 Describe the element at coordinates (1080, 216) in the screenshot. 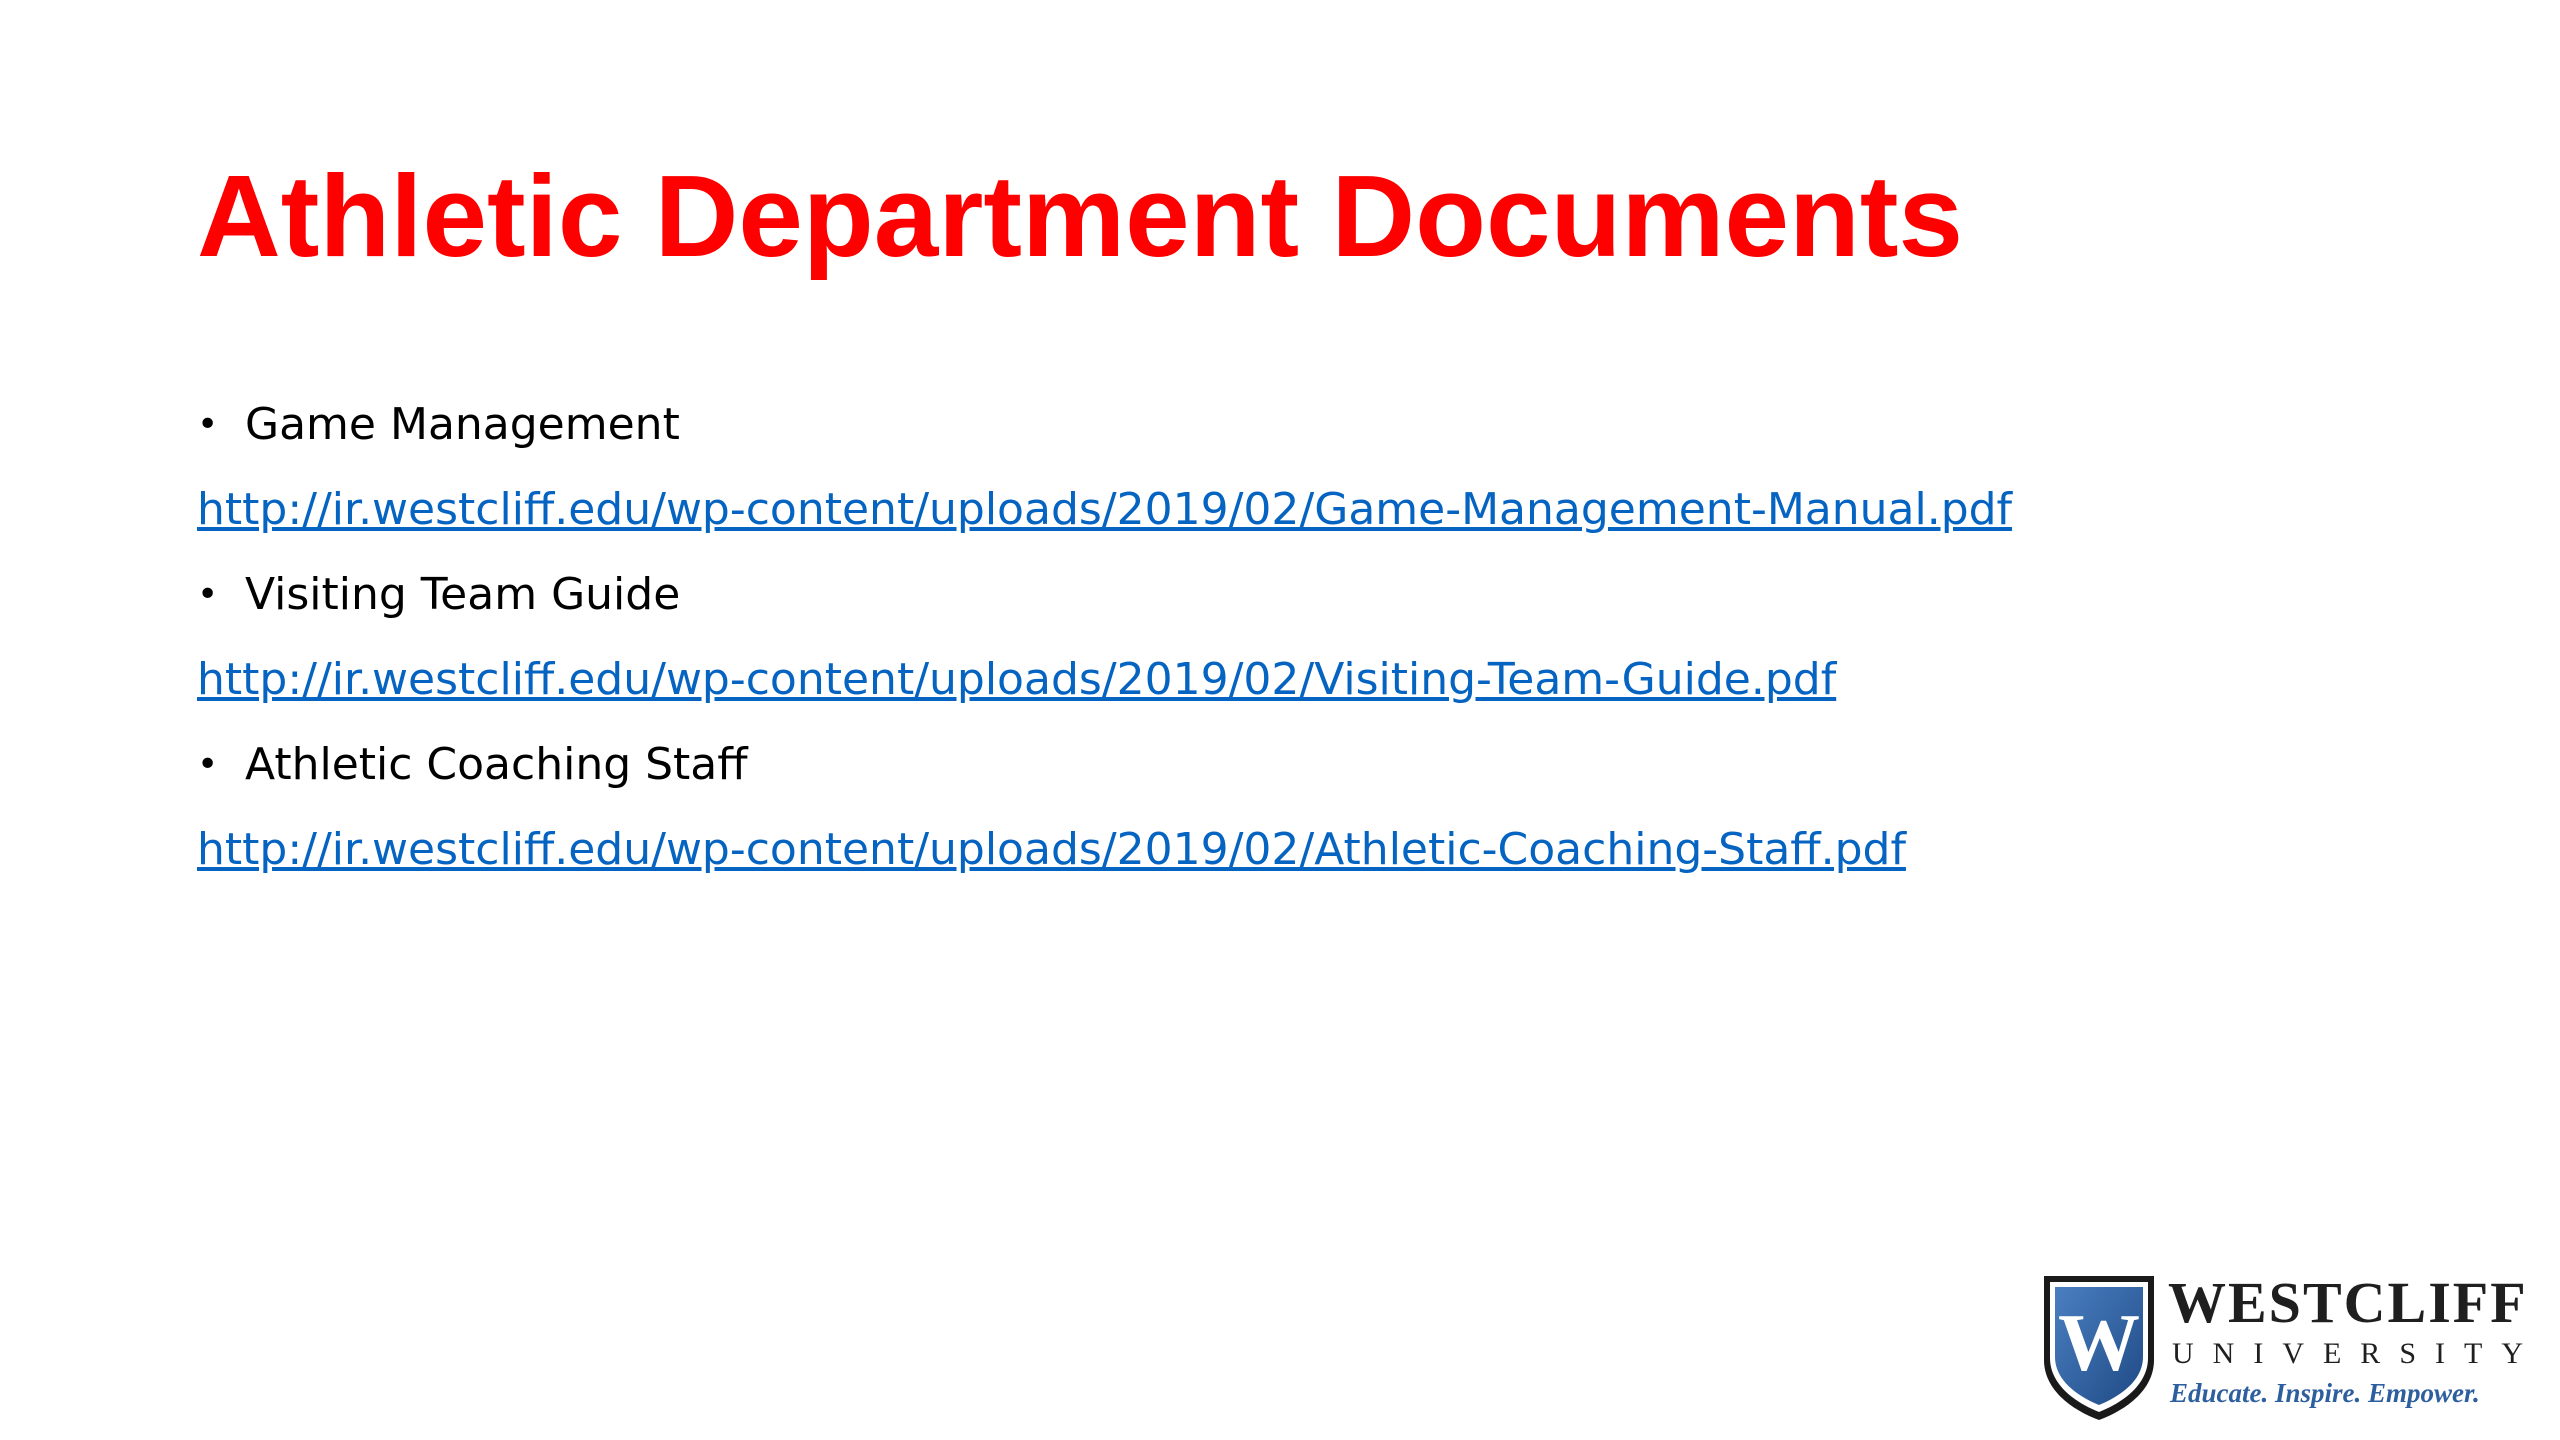

I see `slide-title: Athletic Department Documents` at that location.